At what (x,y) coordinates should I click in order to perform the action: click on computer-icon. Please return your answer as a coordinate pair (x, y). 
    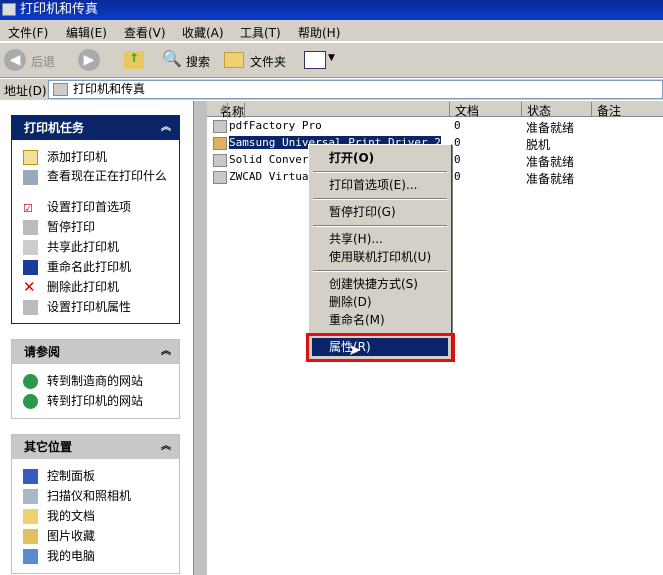
    Looking at the image, I should click on (30, 556).